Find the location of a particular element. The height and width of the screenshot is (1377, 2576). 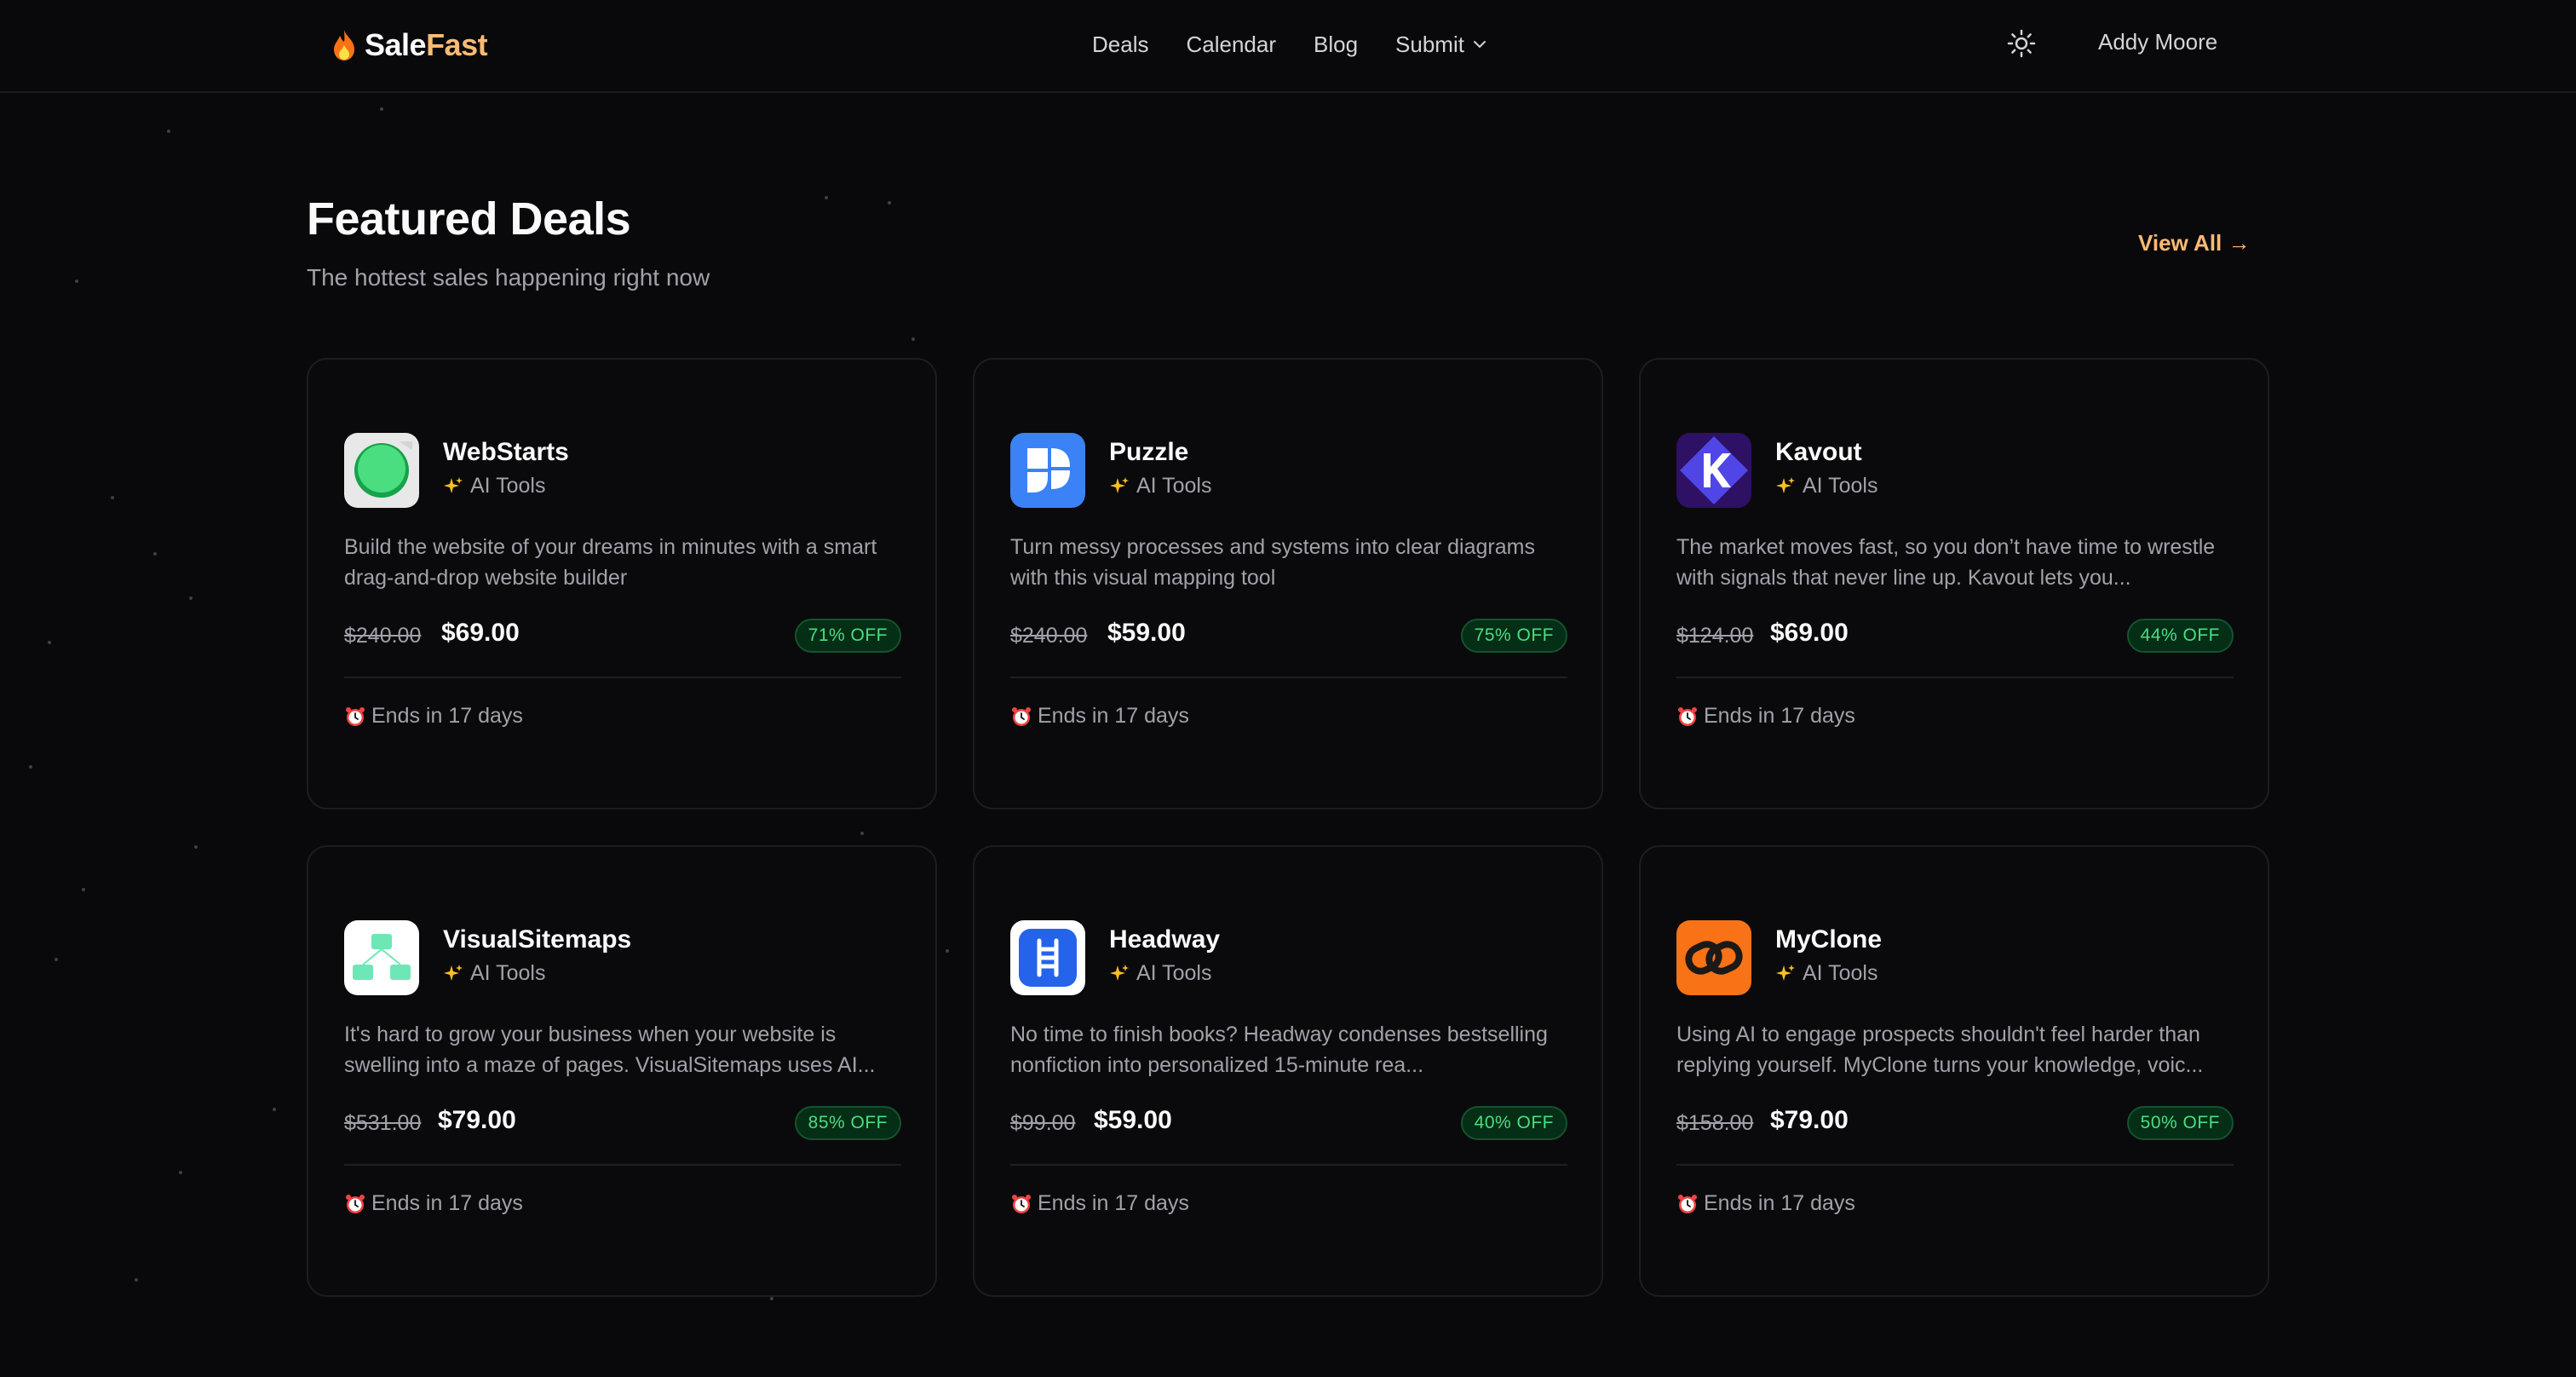

price-row: $158.00 $79.00 50% OFF is located at coordinates (1955, 1123).